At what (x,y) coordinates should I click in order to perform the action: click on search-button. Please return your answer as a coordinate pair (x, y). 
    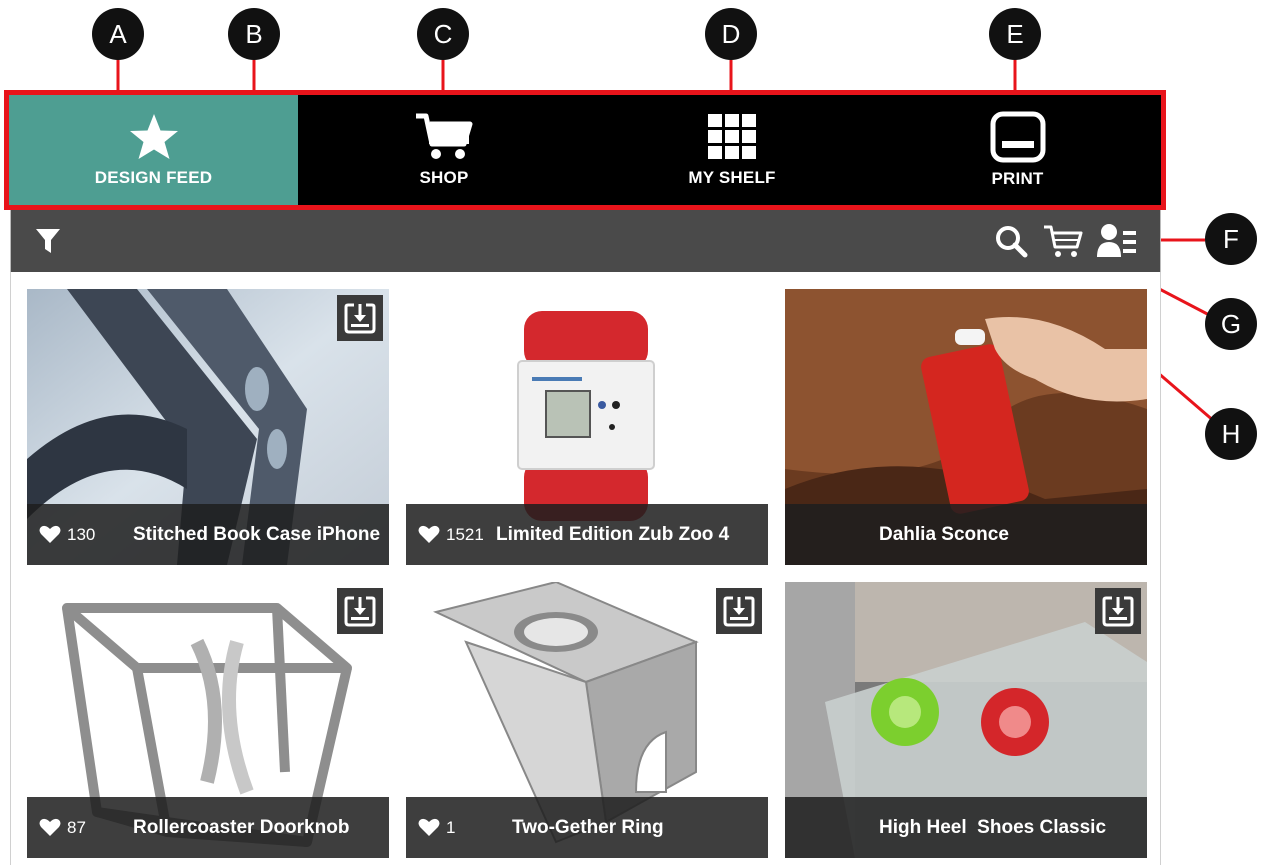
    Looking at the image, I should click on (1011, 241).